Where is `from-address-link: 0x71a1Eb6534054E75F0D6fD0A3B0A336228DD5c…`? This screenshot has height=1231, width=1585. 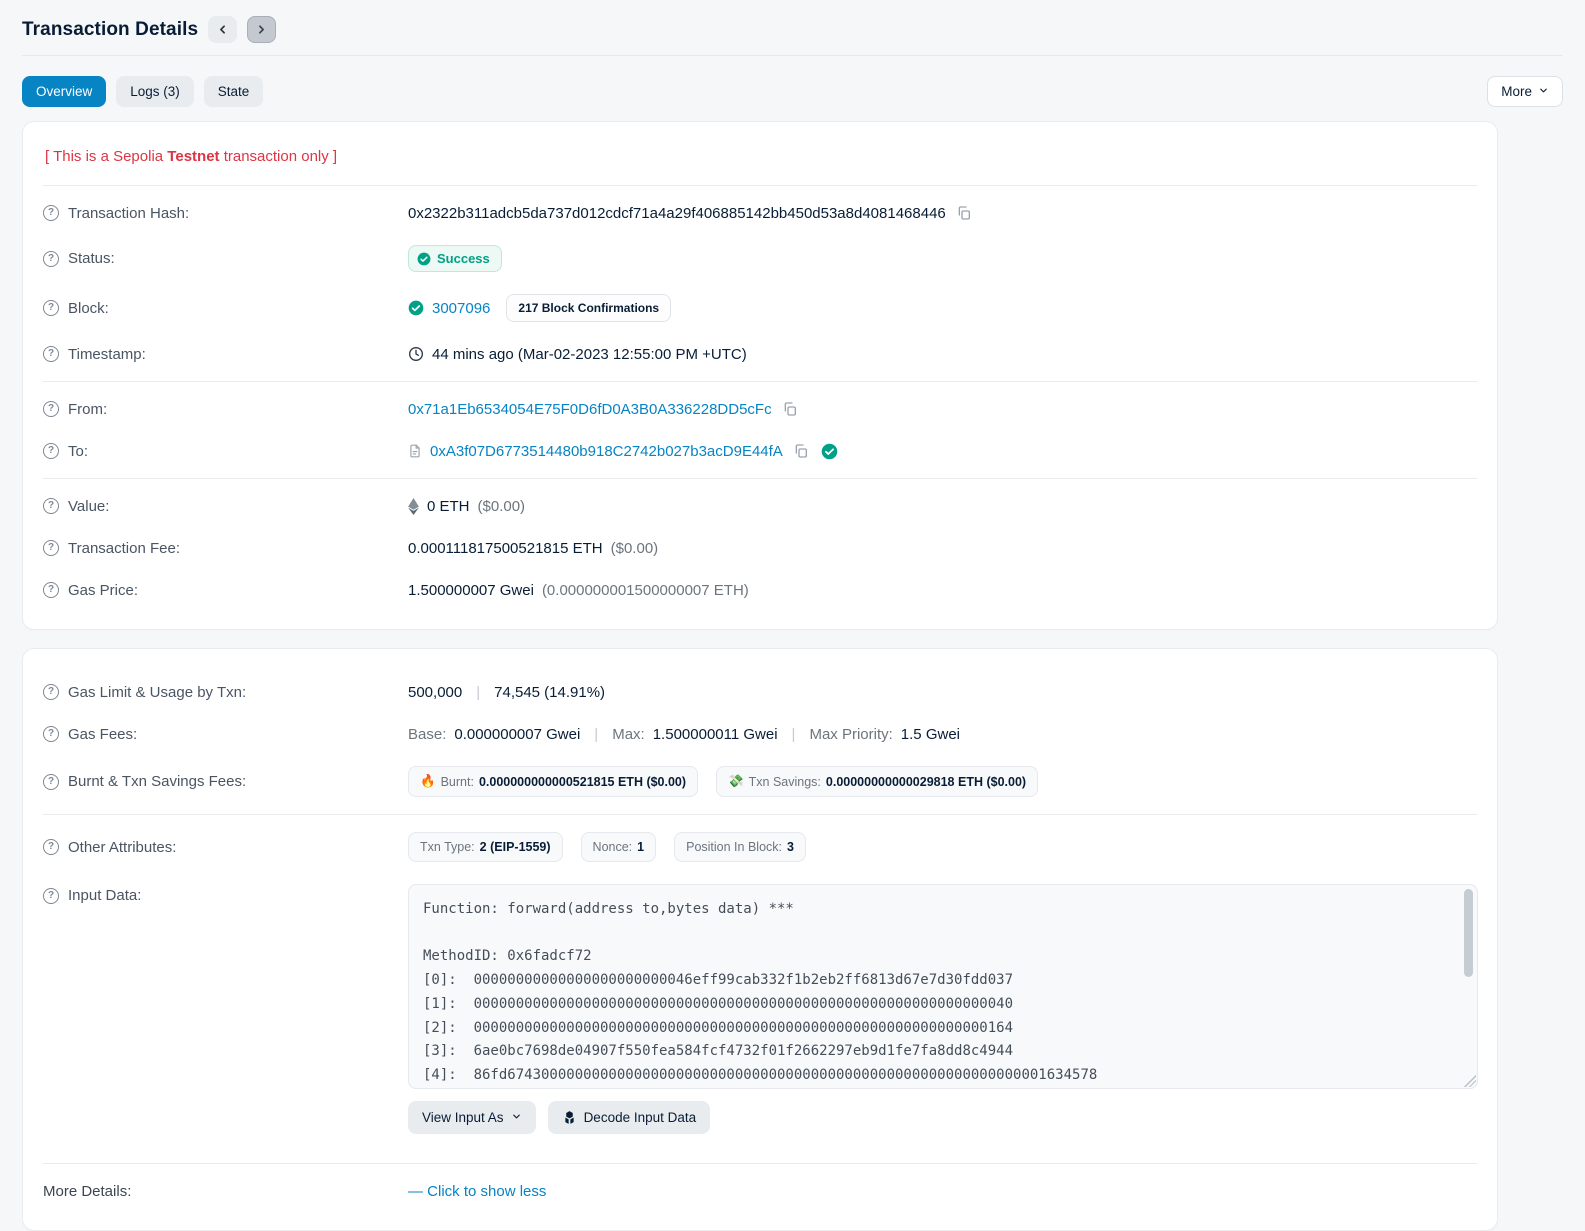 from-address-link: 0x71a1Eb6534054E75F0D6fD0A3B0A336228DD5c… is located at coordinates (590, 409).